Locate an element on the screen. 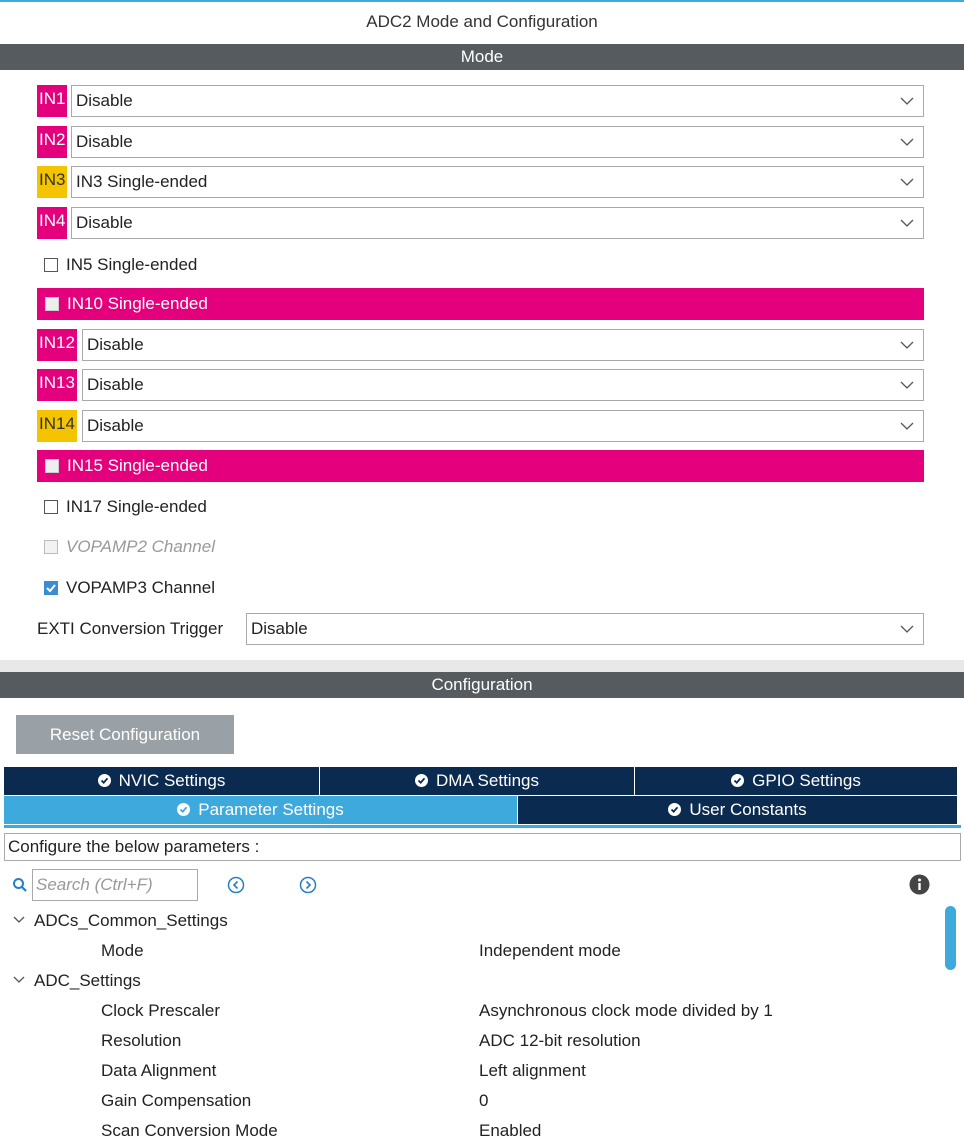 The width and height of the screenshot is (964, 1147). in2-pin-label: IN2 is located at coordinates (52, 142).